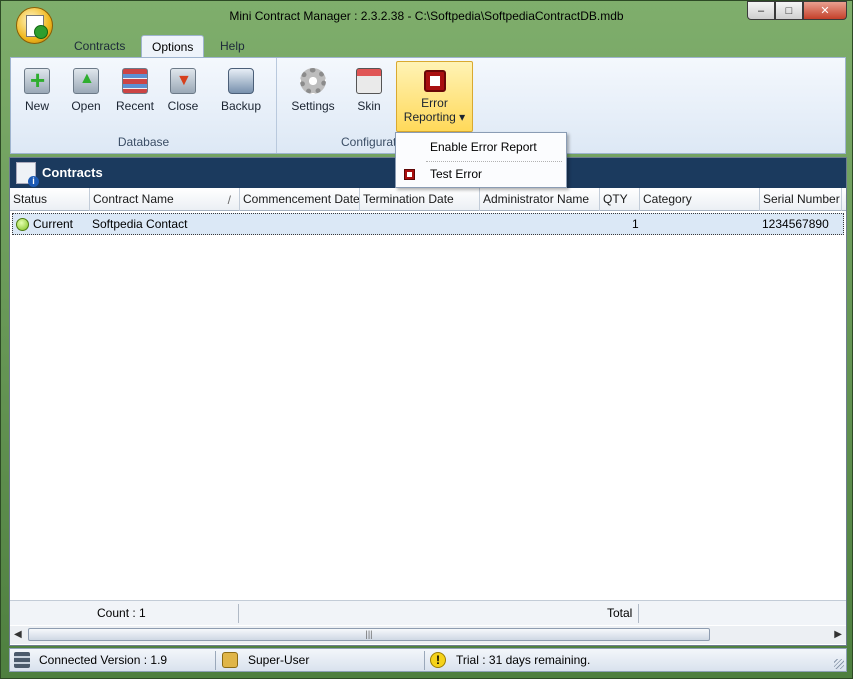 The width and height of the screenshot is (853, 679). What do you see at coordinates (72, 172) in the screenshot?
I see `panel-title: Contracts` at bounding box center [72, 172].